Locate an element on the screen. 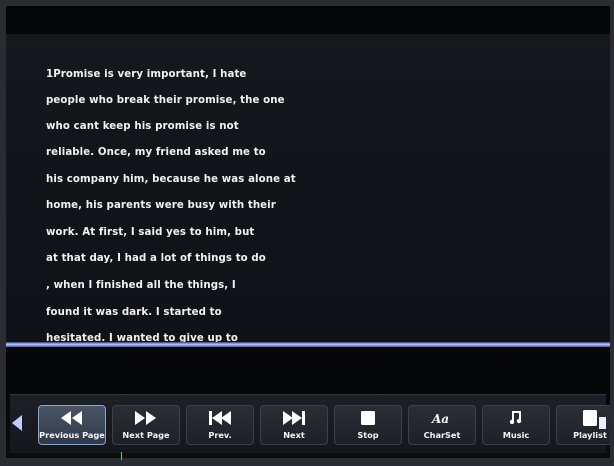  charset-label: CharSet is located at coordinates (442, 435).